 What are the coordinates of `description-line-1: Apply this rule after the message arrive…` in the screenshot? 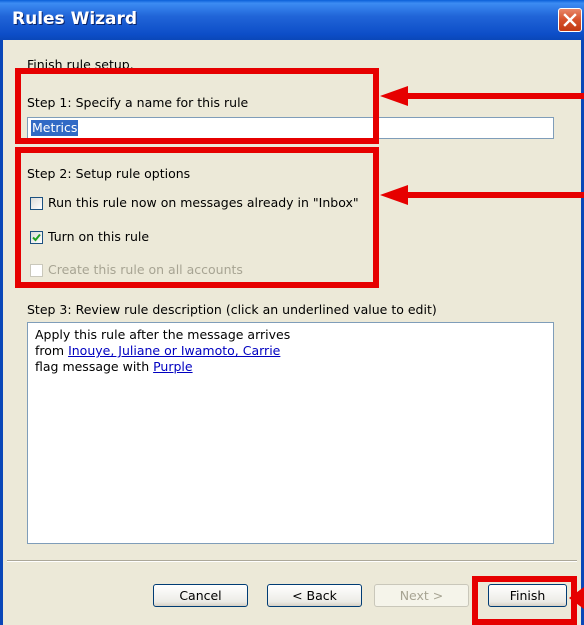 It's located at (163, 334).